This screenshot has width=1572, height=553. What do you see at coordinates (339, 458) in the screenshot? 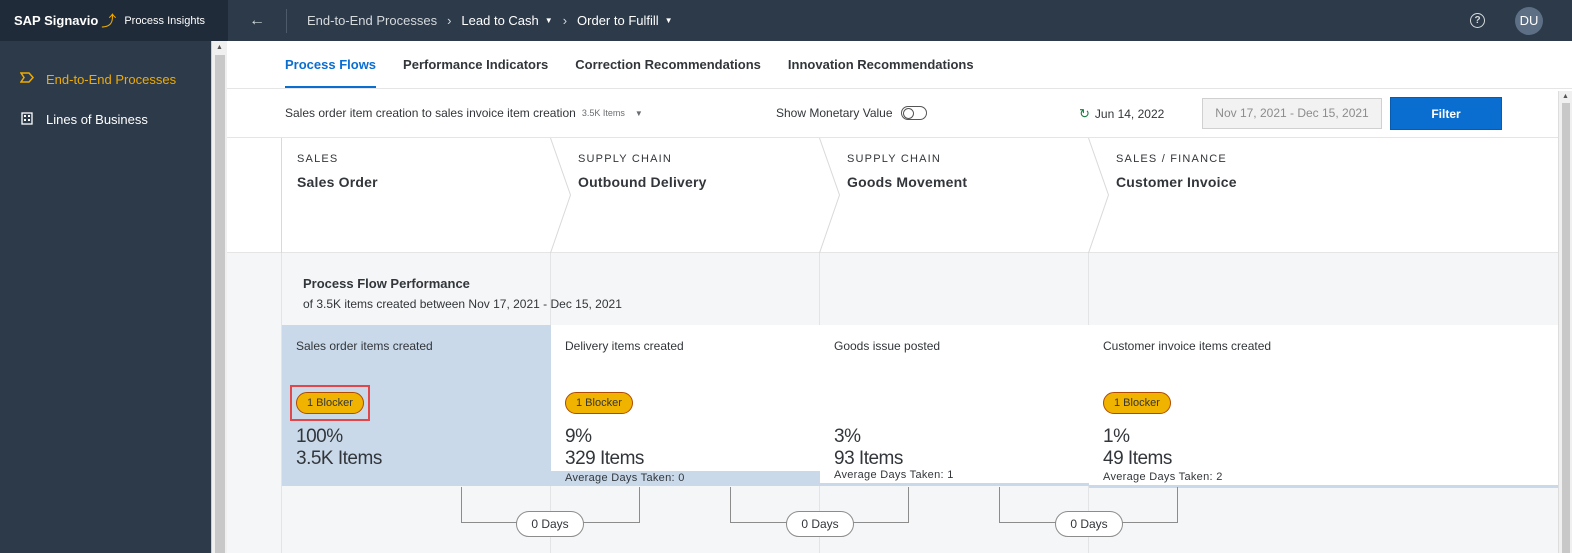
I see `step-item-count: 3.5K Items` at bounding box center [339, 458].